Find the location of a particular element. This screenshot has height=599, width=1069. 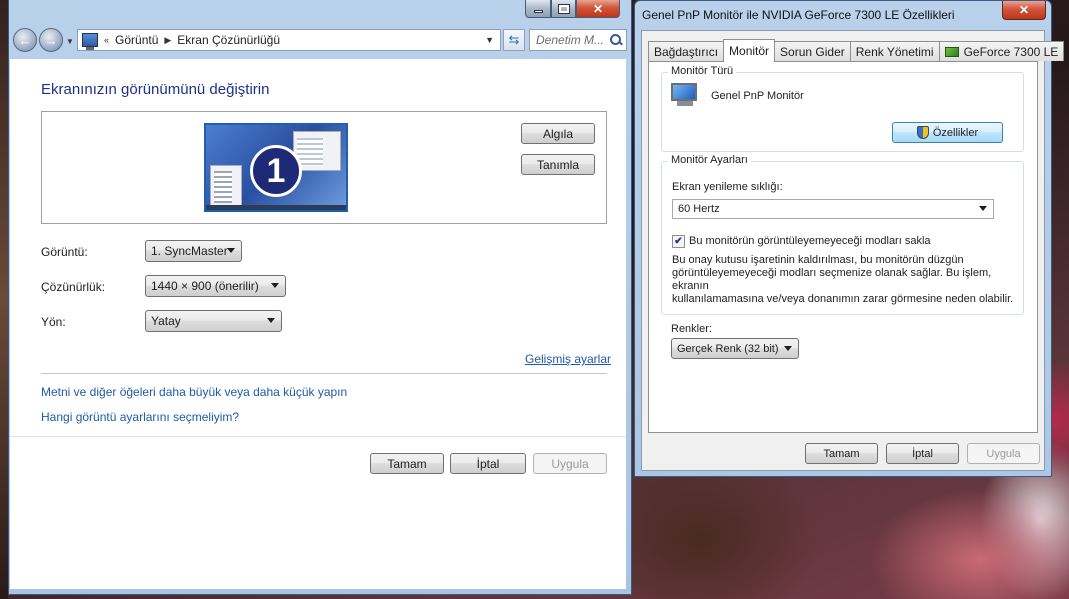

minimize-icon is located at coordinates (538, 11).